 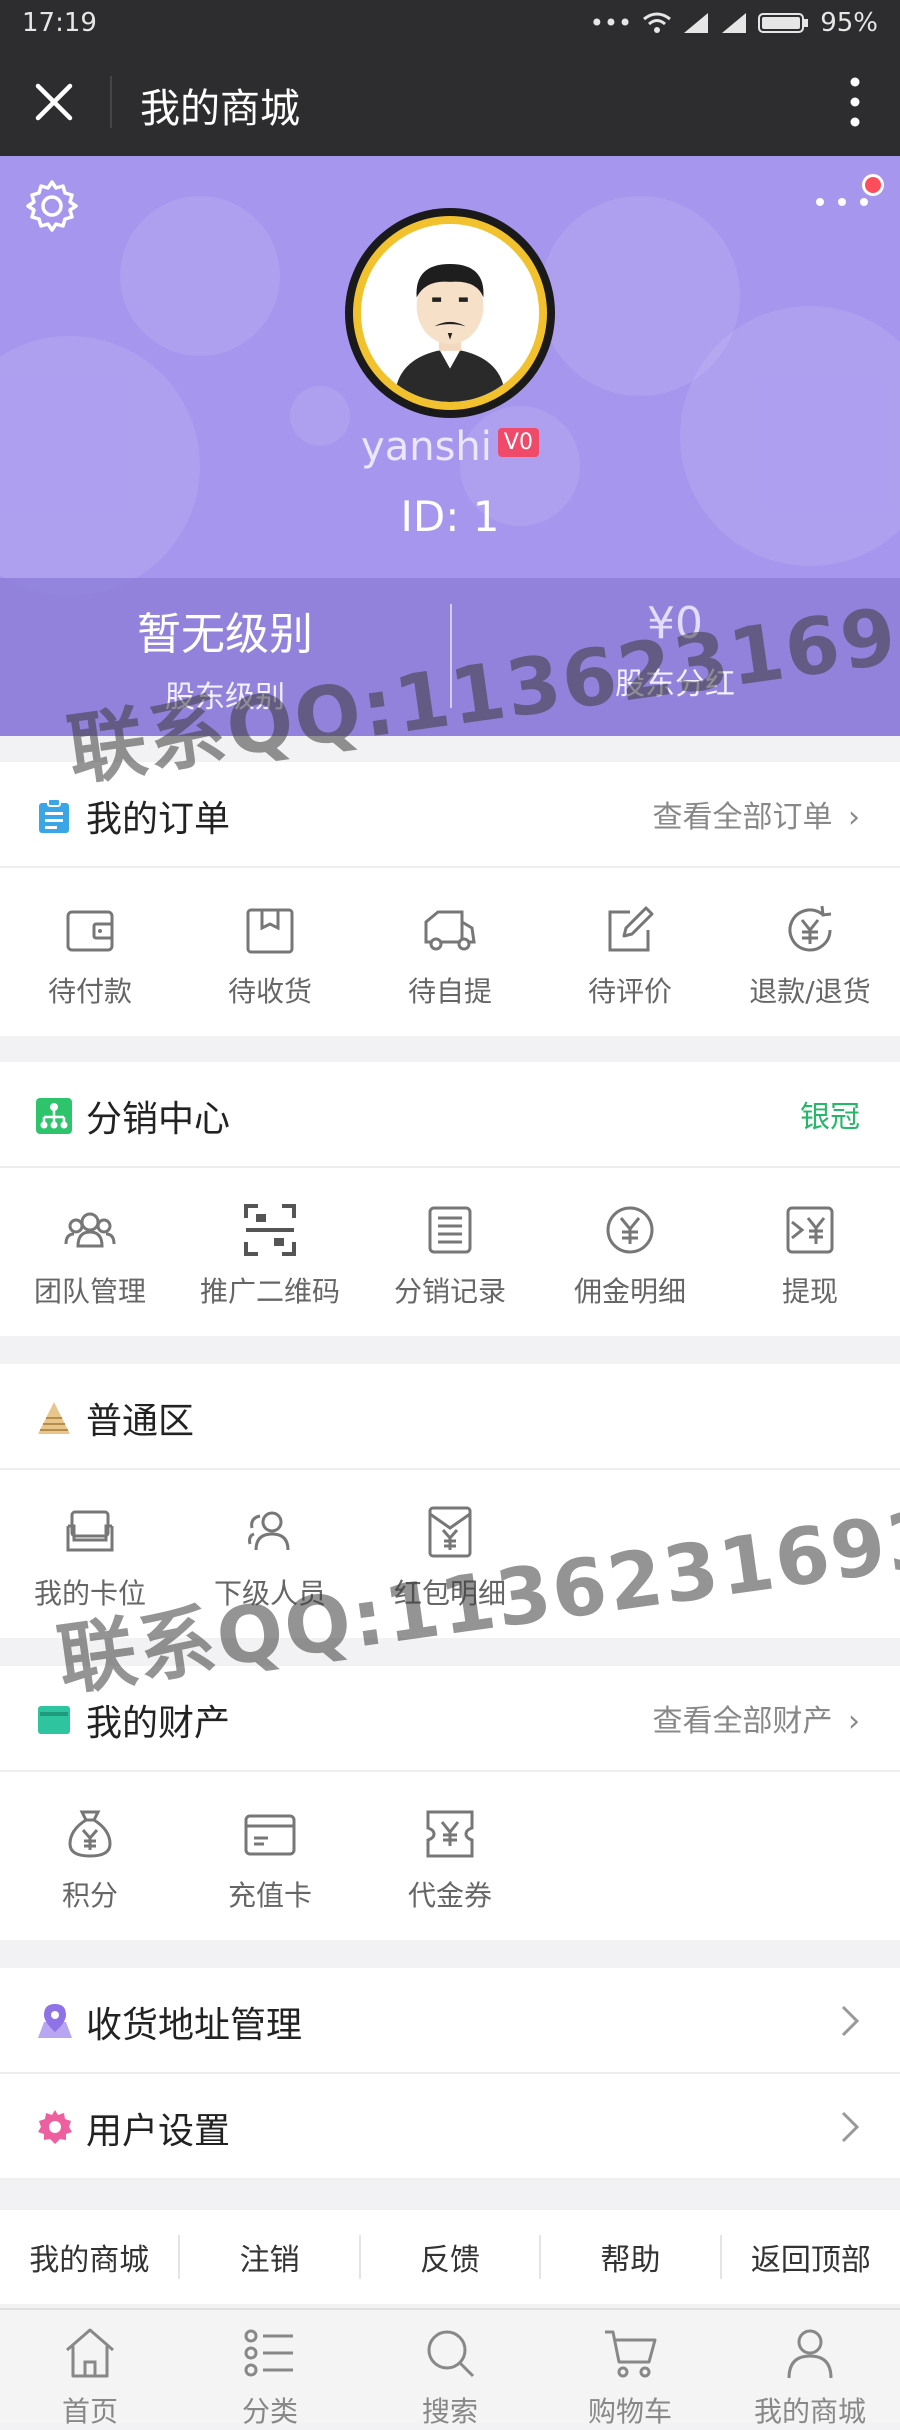 I want to click on category-list-icon, so click(x=268, y=2353).